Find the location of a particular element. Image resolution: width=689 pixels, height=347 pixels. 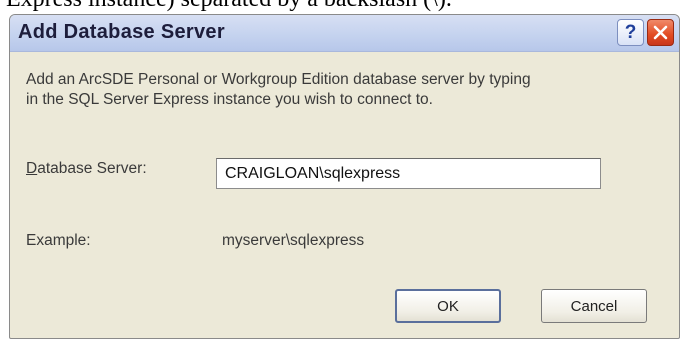

help-button: ? is located at coordinates (630, 32).